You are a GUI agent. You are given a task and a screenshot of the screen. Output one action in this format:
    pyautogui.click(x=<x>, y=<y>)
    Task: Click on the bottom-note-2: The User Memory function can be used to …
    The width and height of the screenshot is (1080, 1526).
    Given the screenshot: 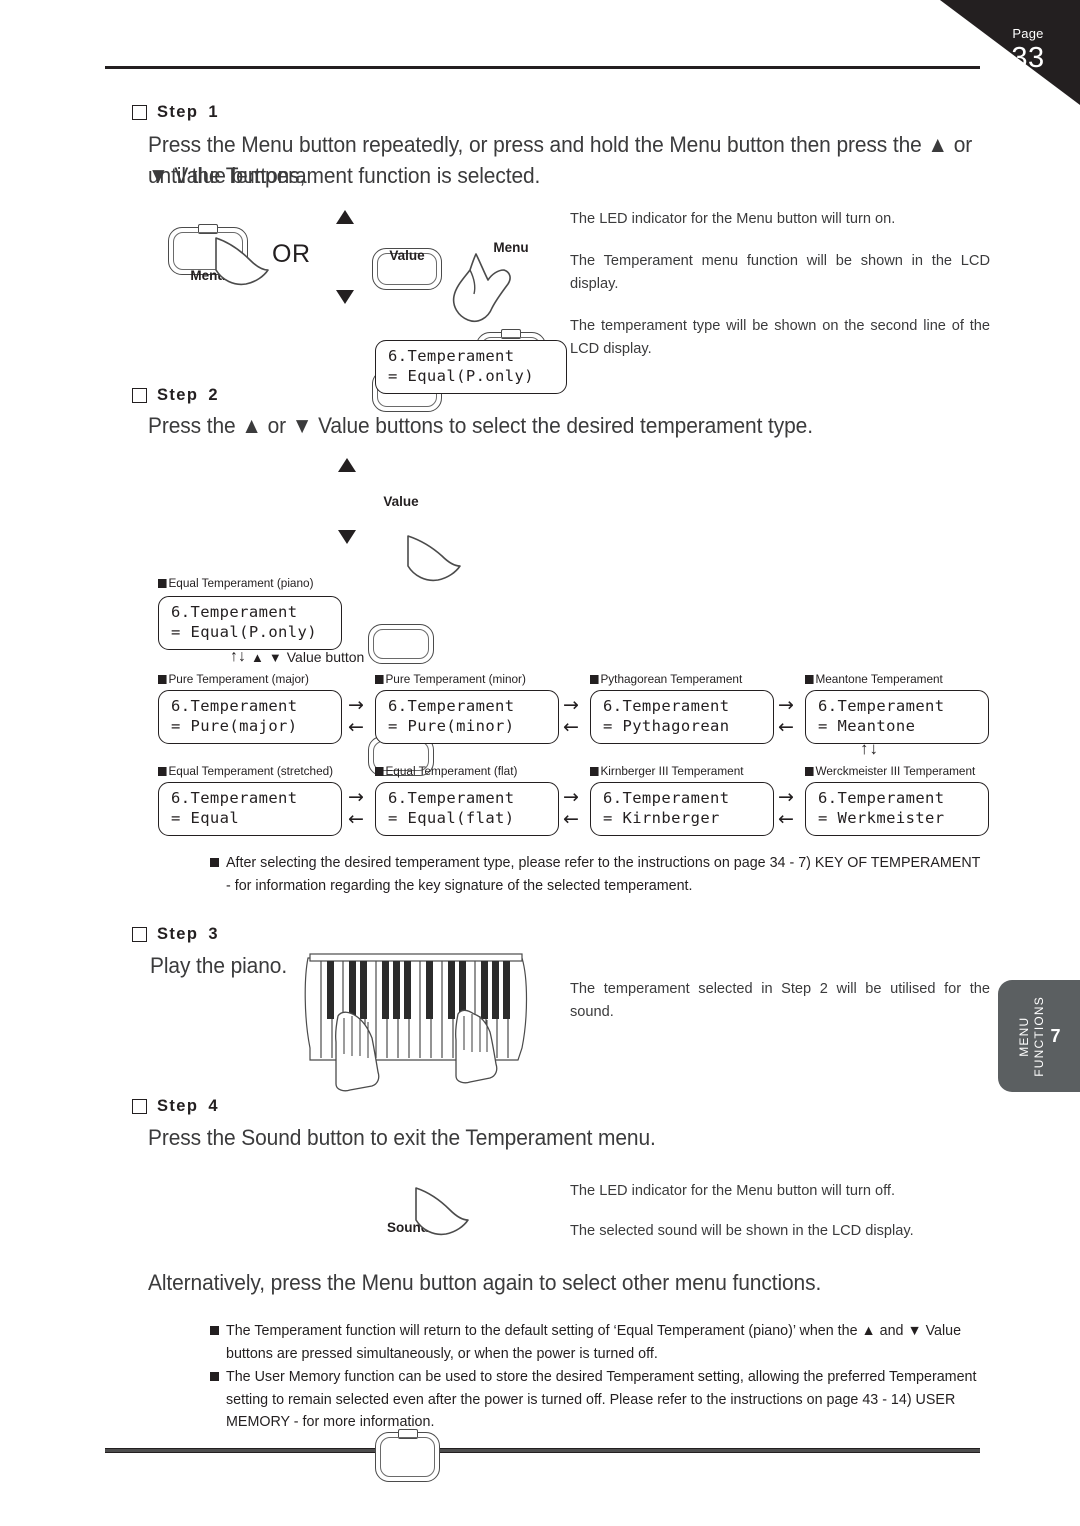 What is the action you would take?
    pyautogui.click(x=605, y=1400)
    